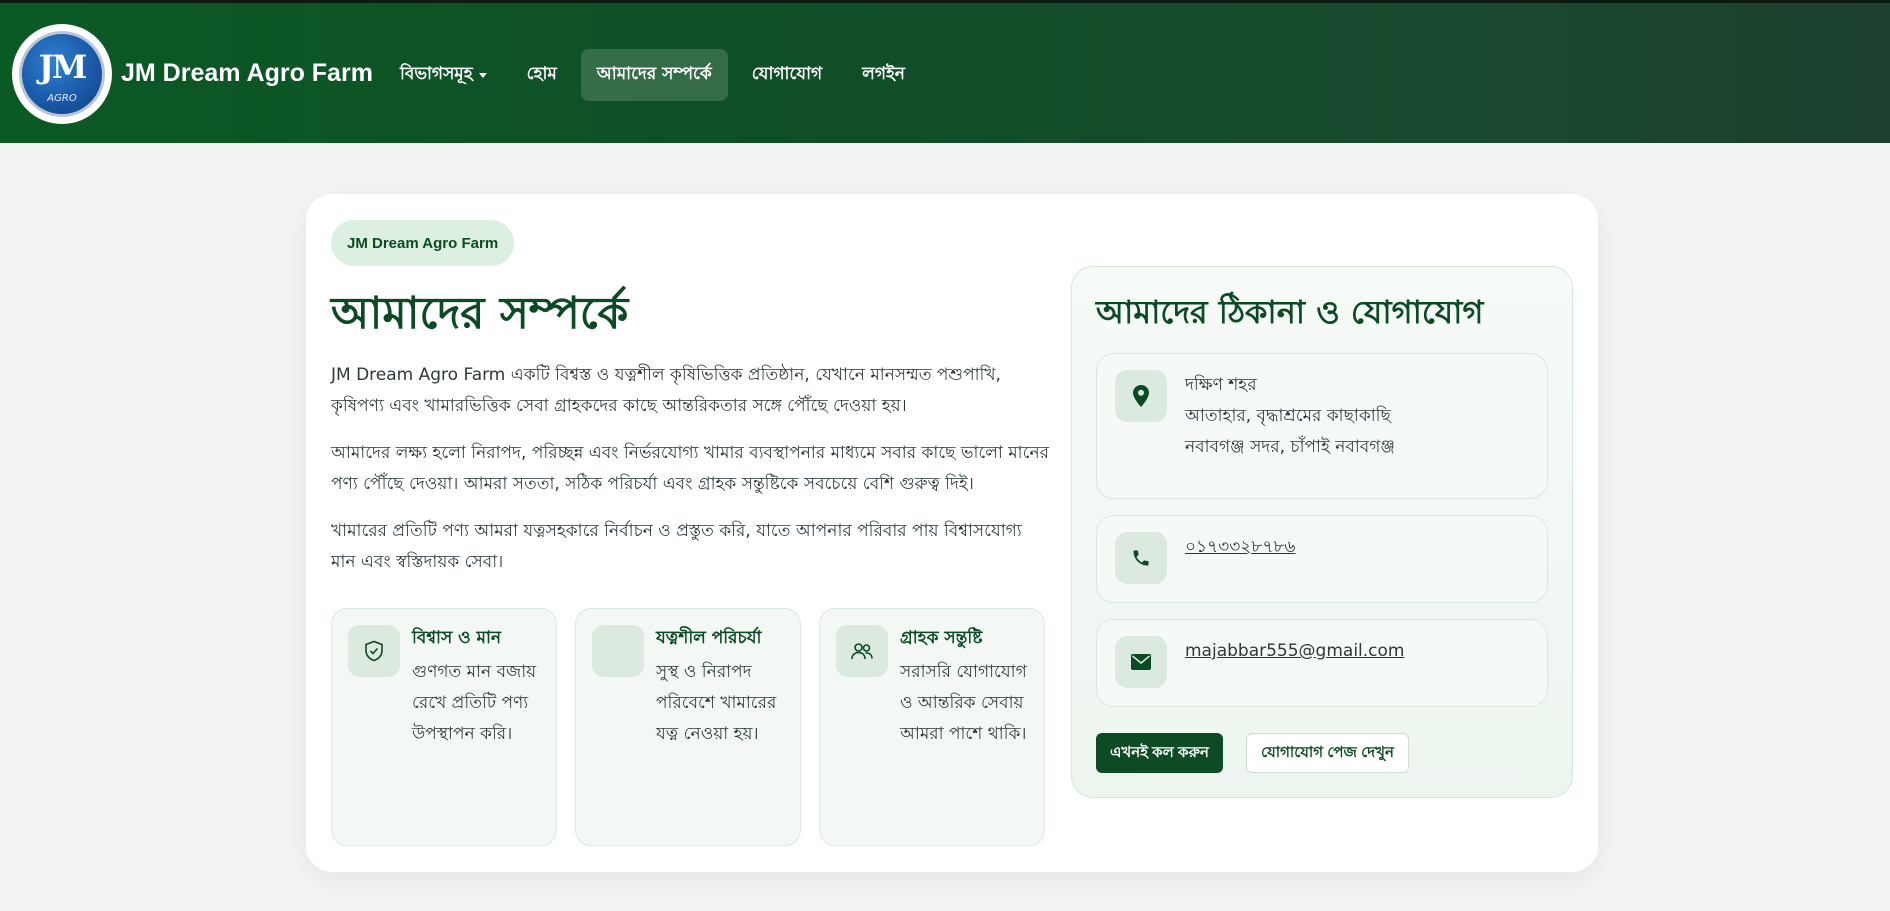  What do you see at coordinates (618, 651) in the screenshot?
I see `care-icon` at bounding box center [618, 651].